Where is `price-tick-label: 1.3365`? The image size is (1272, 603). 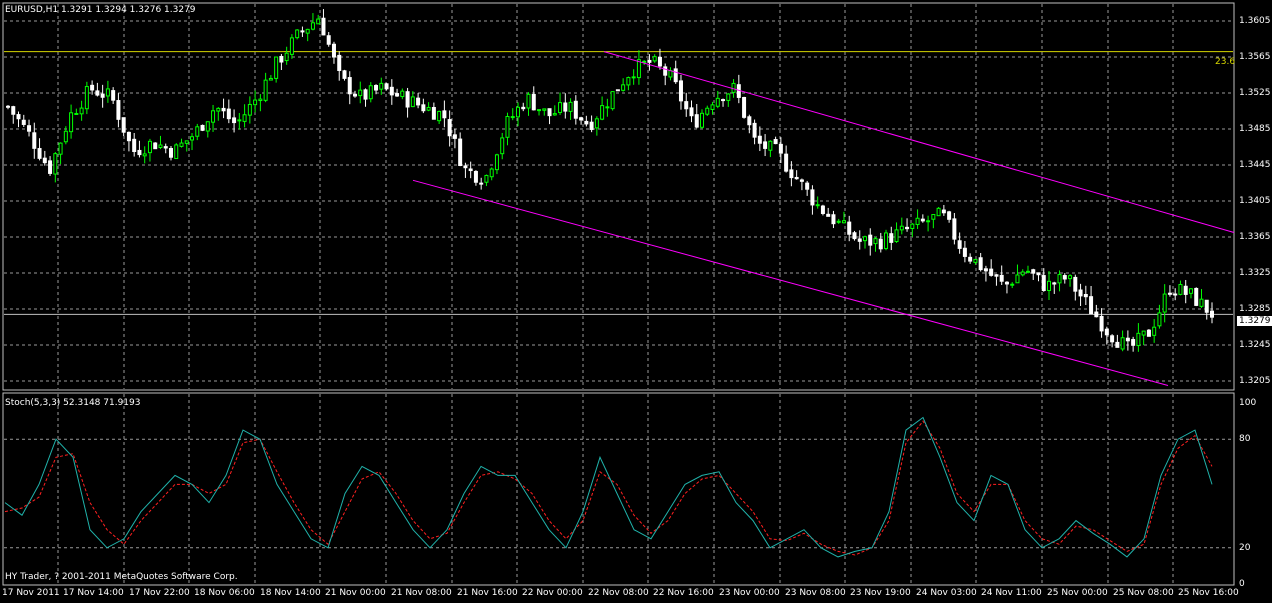
price-tick-label: 1.3365 is located at coordinates (1255, 237).